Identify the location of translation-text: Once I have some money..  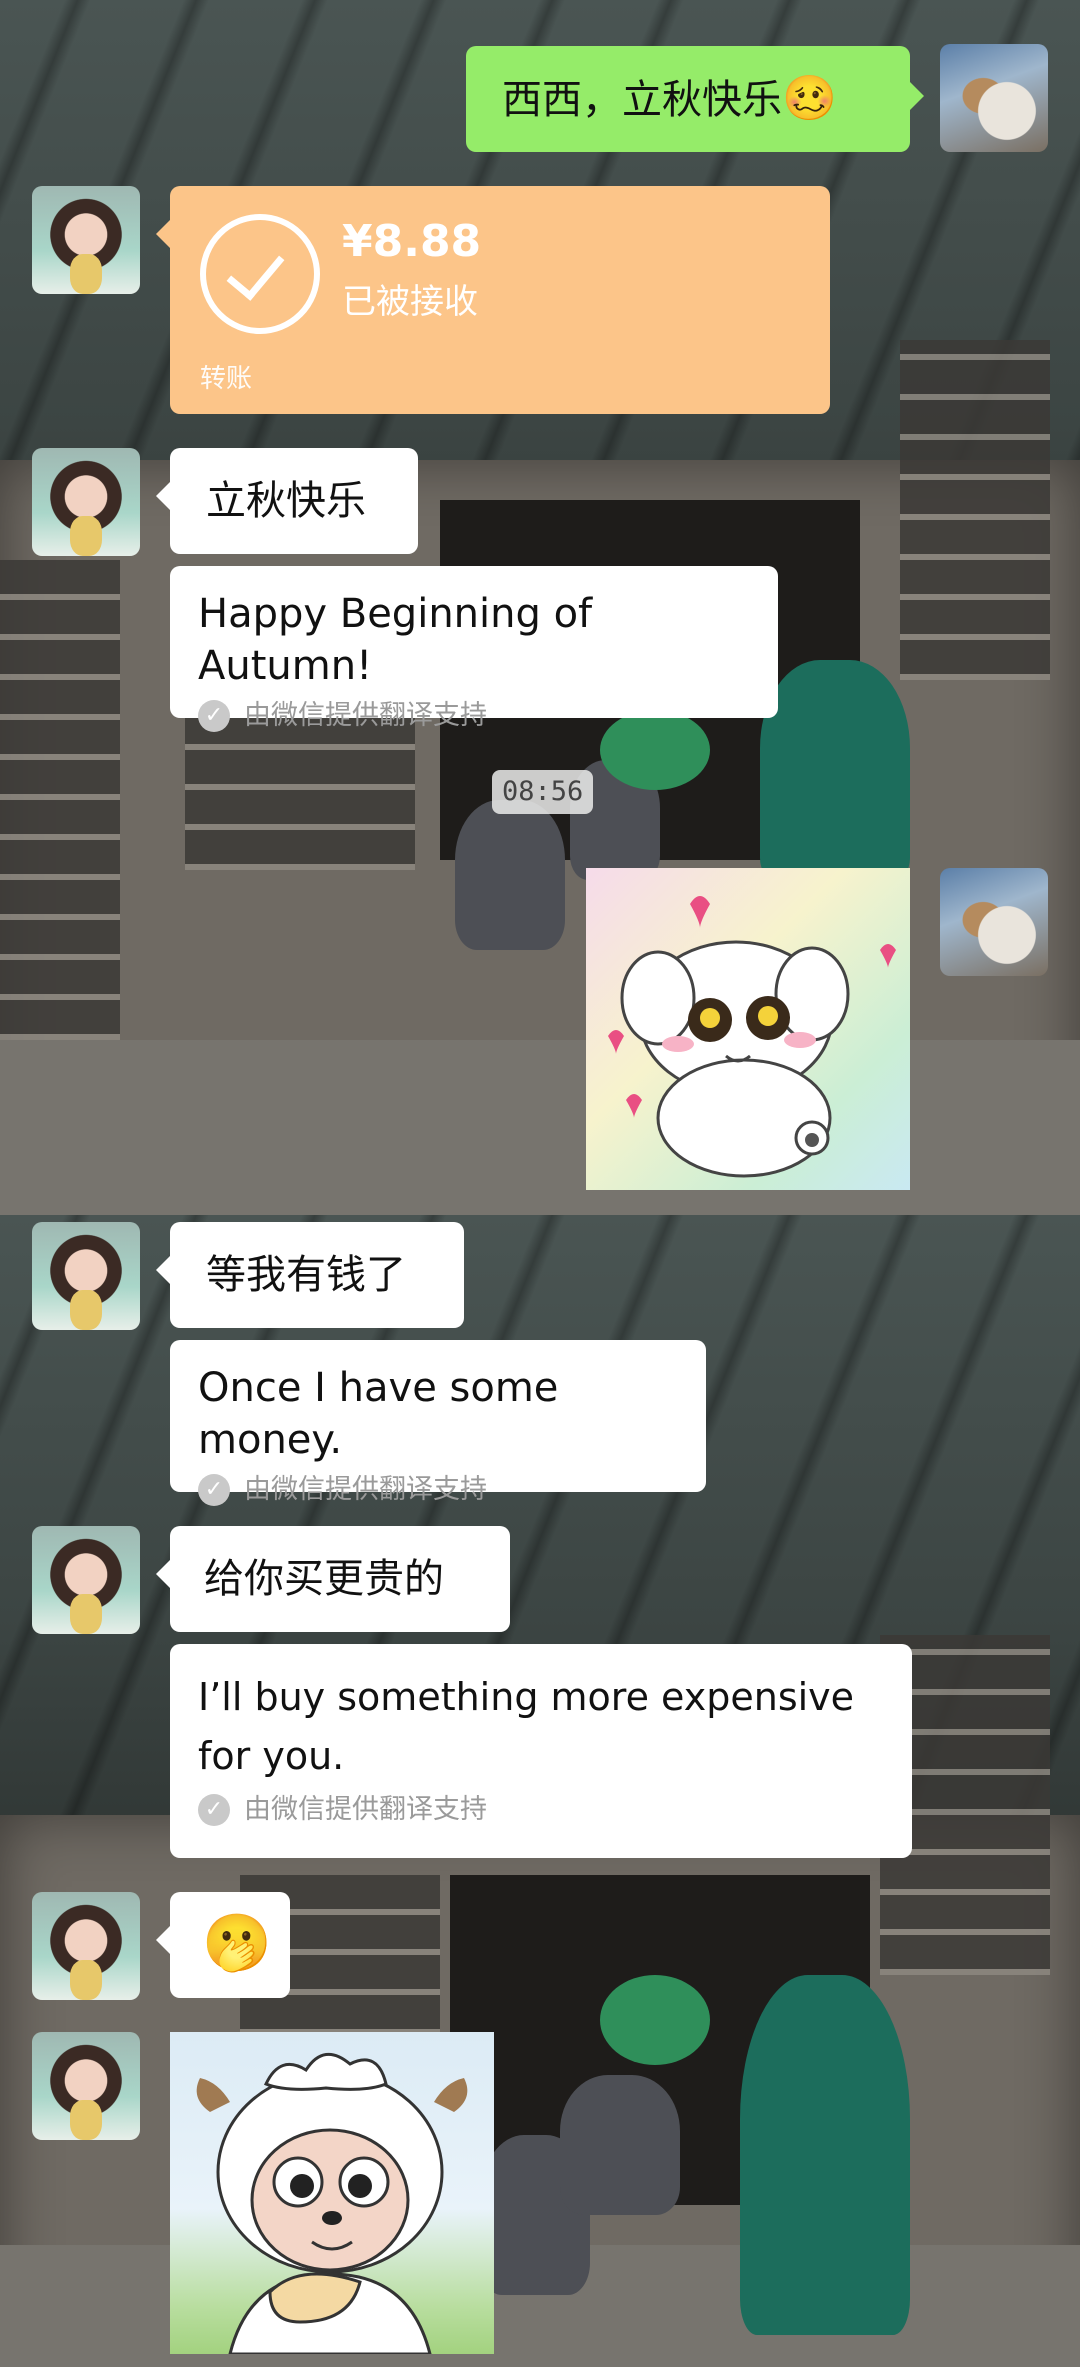
(378, 1414).